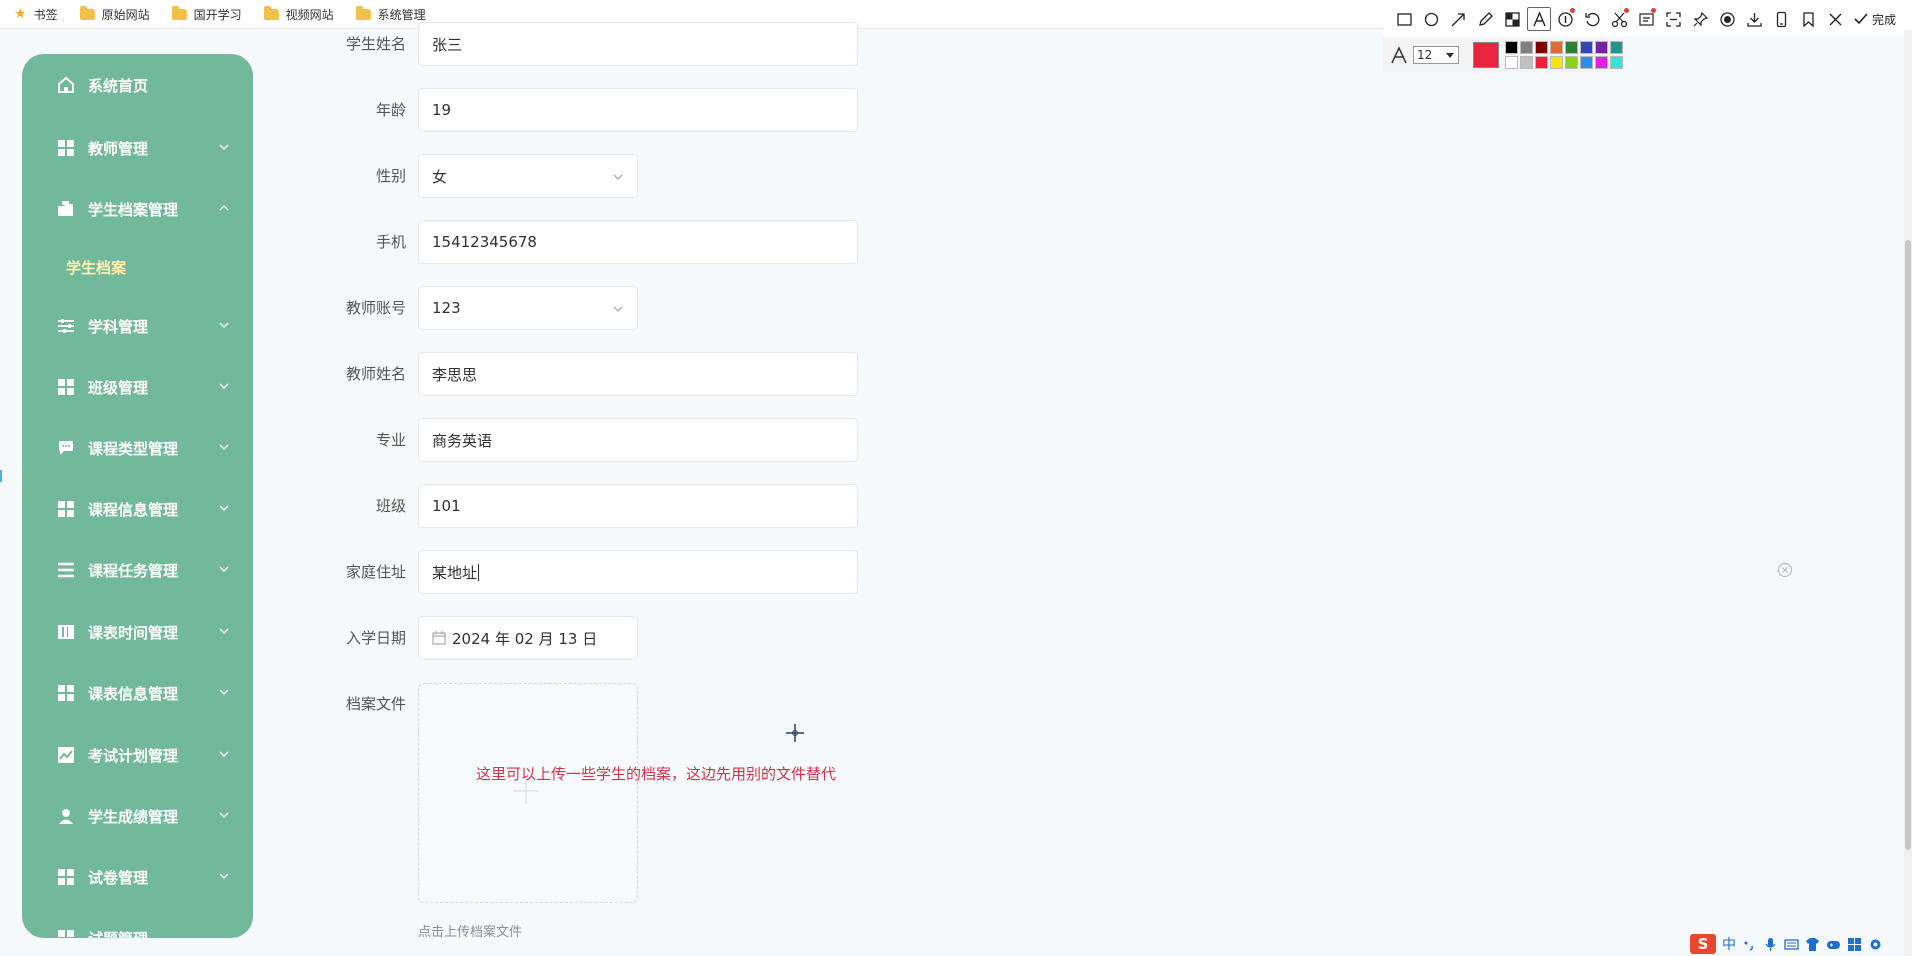 This screenshot has width=1912, height=956. Describe the element at coordinates (470, 932) in the screenshot. I see `upload-hint: 点击上传档案文件` at that location.